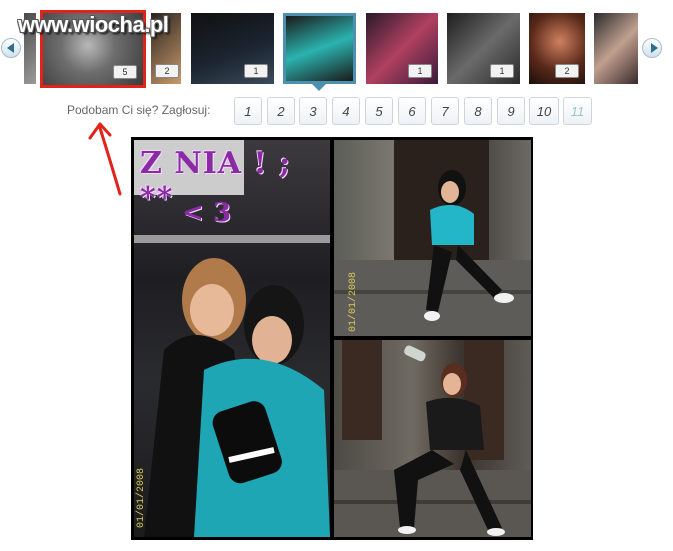 The width and height of the screenshot is (673, 551). Describe the element at coordinates (577, 111) in the screenshot. I see `vote-button-11: 11` at that location.